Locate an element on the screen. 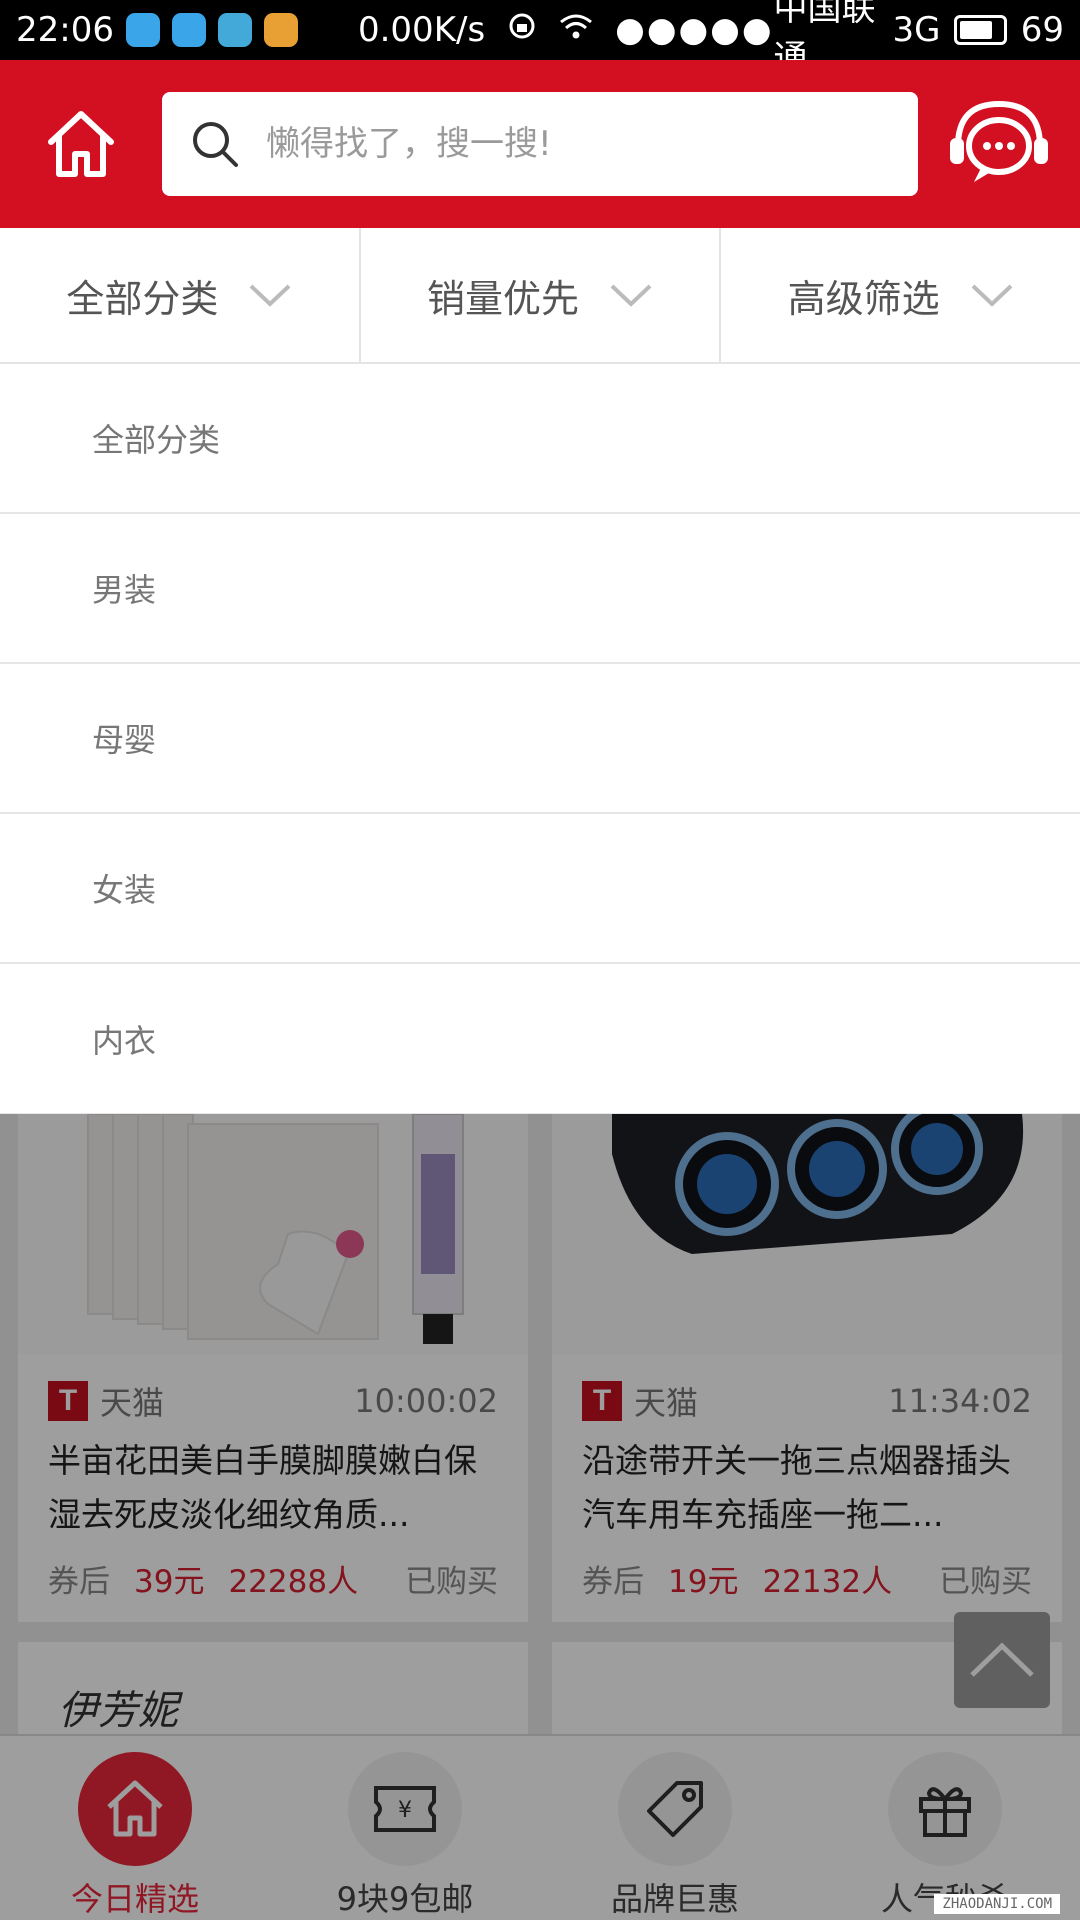  lock-rotation-icon is located at coordinates (522, 30).